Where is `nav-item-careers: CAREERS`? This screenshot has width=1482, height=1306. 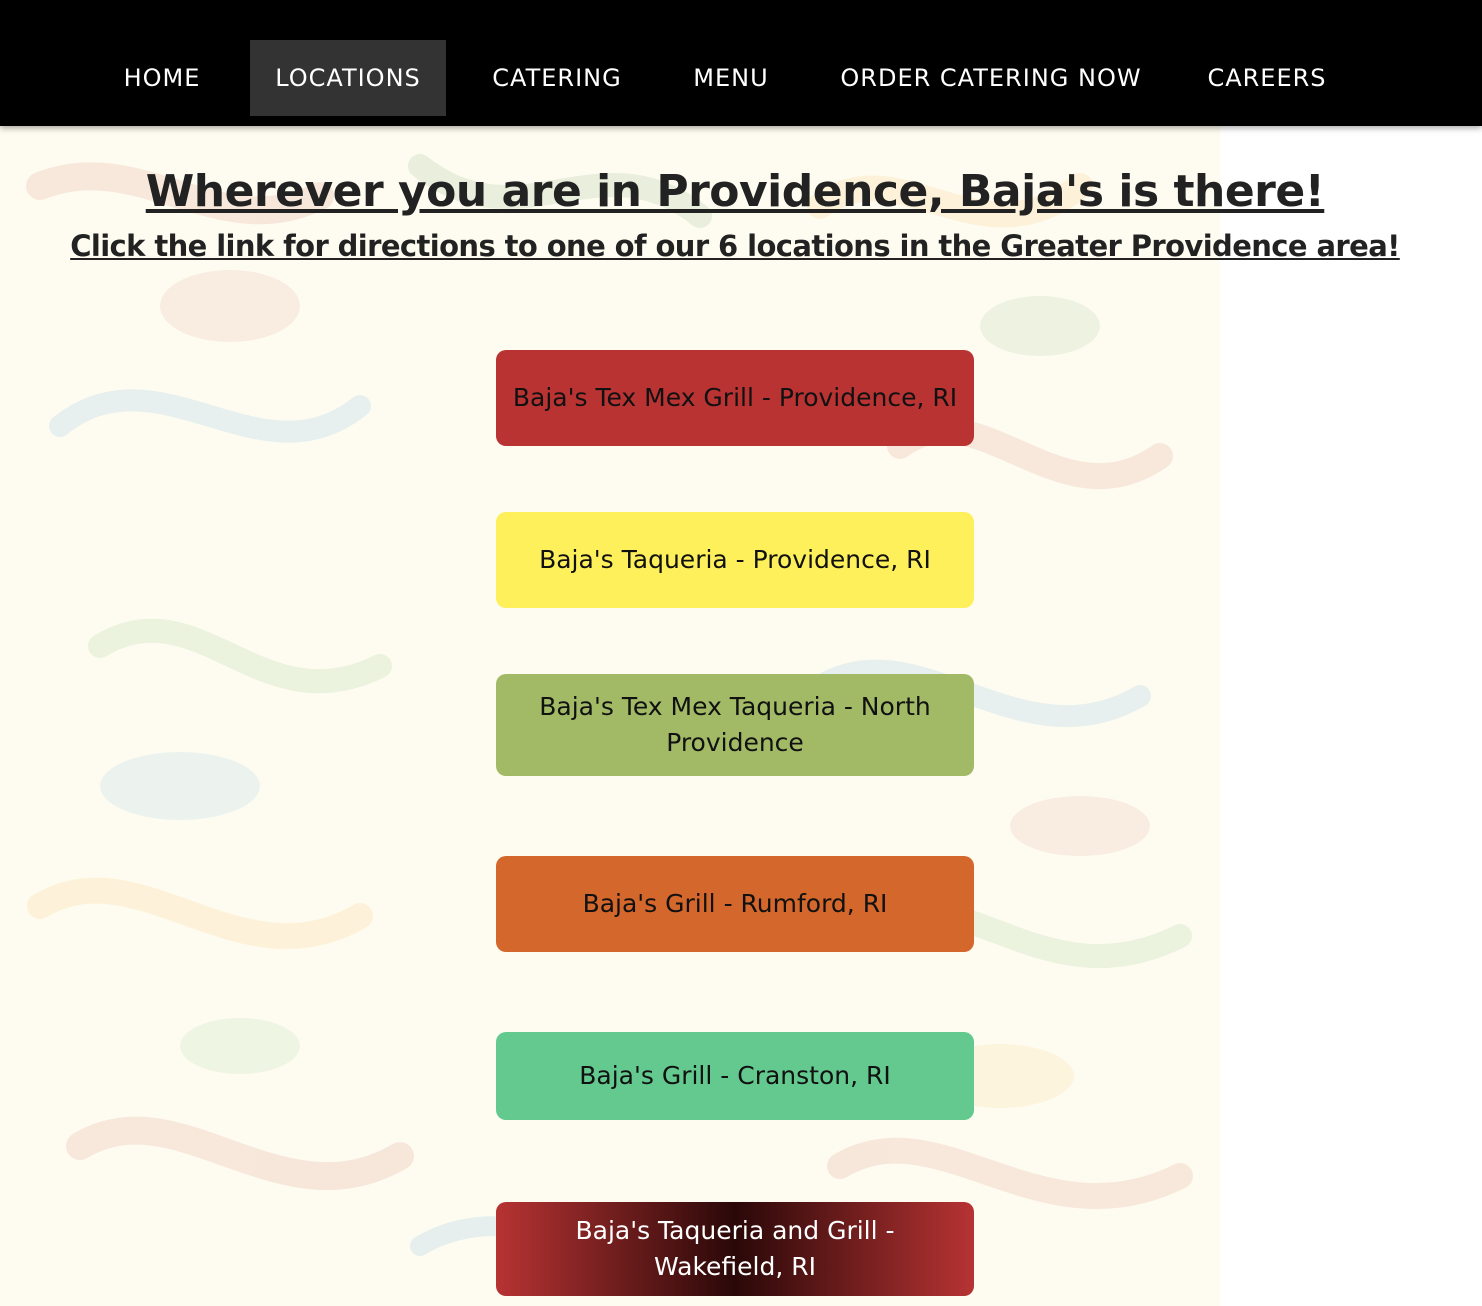
nav-item-careers: CAREERS is located at coordinates (1267, 78).